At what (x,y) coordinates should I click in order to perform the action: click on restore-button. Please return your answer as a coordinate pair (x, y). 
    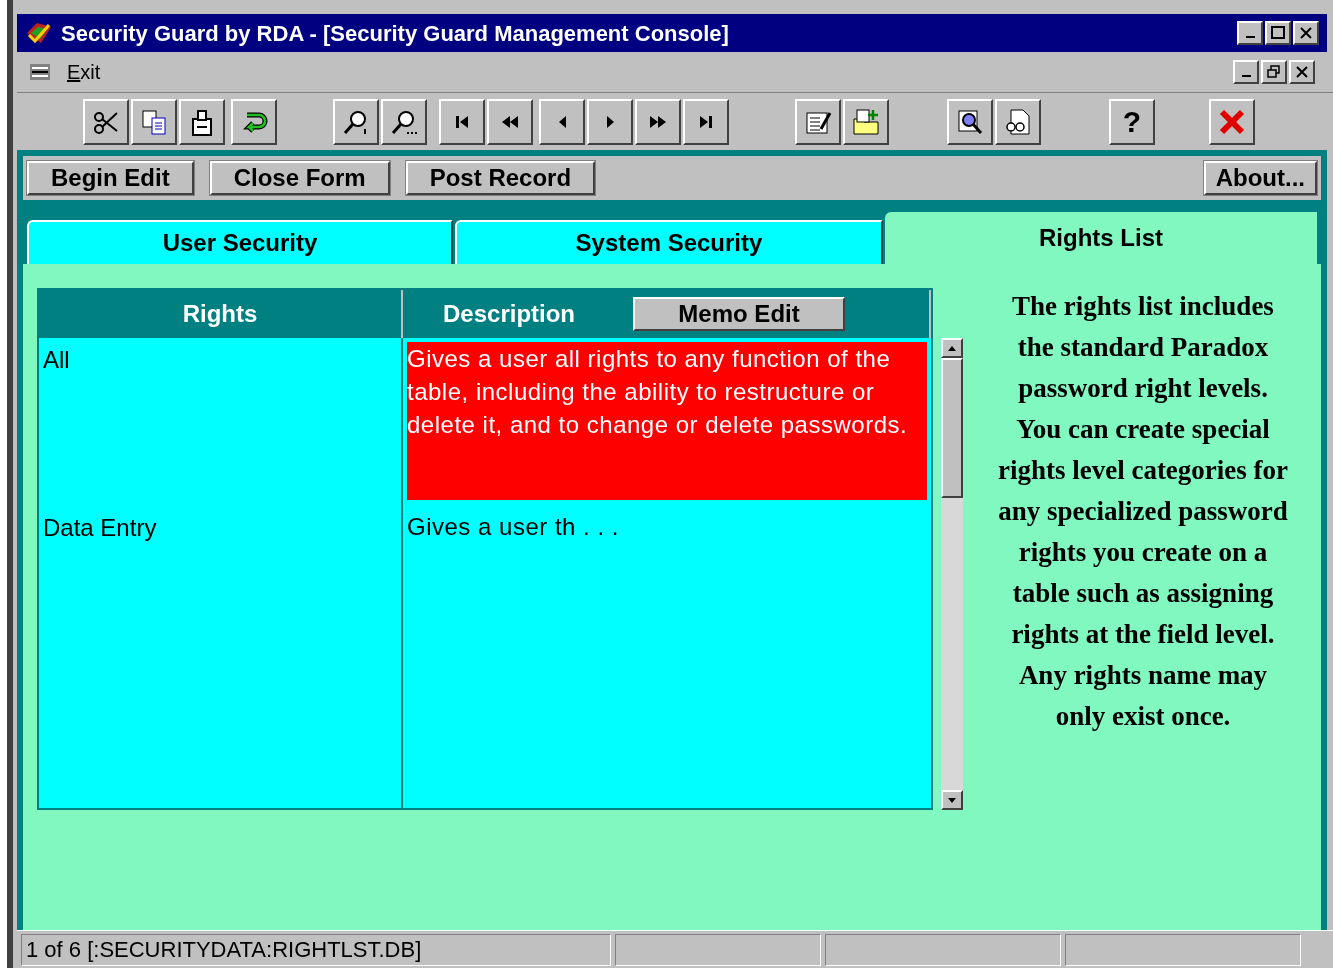
    Looking at the image, I should click on (1274, 72).